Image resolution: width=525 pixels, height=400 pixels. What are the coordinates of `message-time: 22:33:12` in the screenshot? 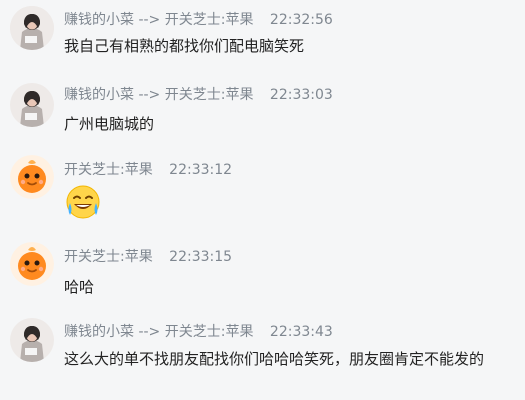 It's located at (201, 170).